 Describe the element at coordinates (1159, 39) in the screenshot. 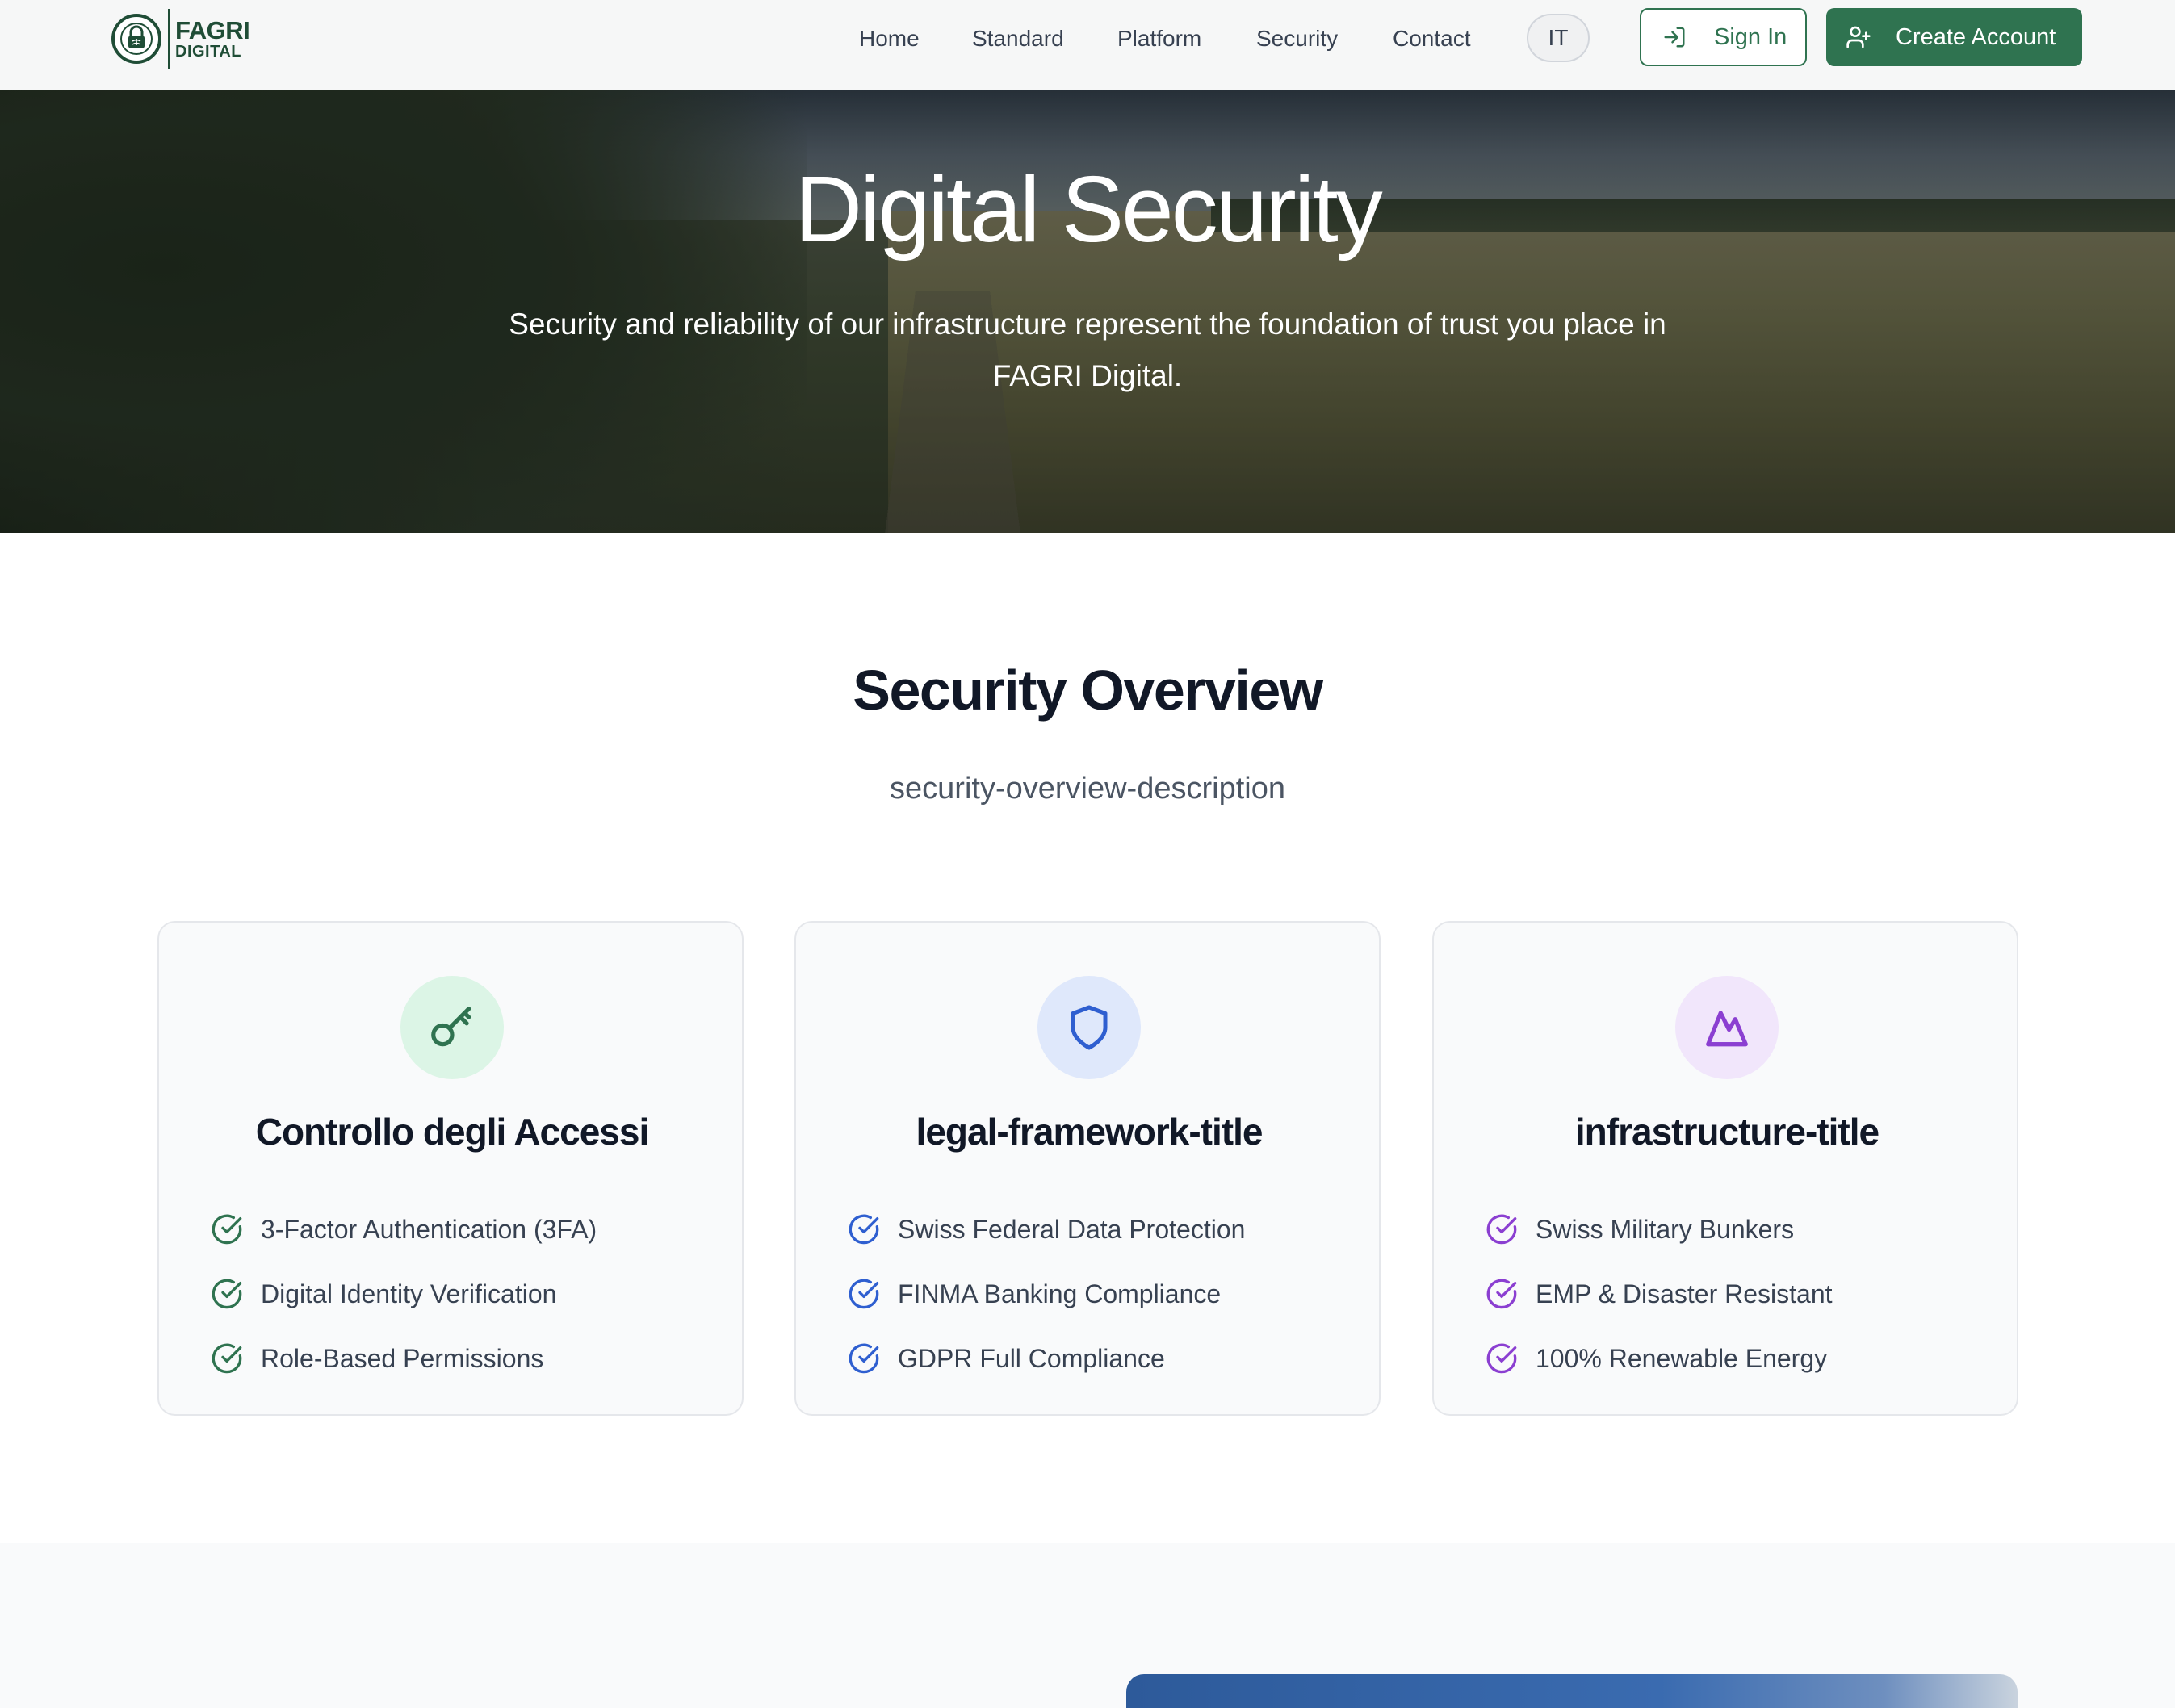

I see `nav-platform: Platform` at that location.